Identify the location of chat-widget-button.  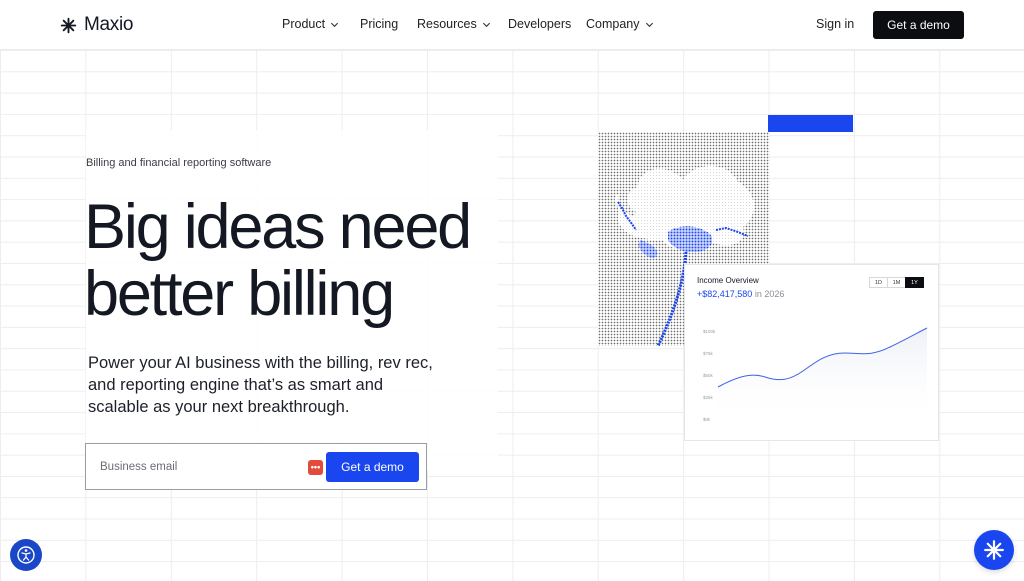
(994, 550).